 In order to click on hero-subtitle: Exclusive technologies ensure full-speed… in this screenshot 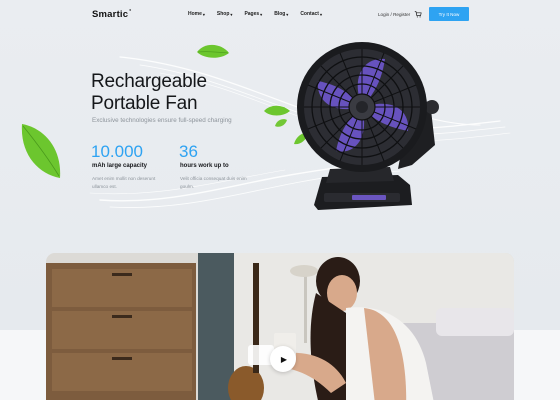, I will do `click(162, 120)`.